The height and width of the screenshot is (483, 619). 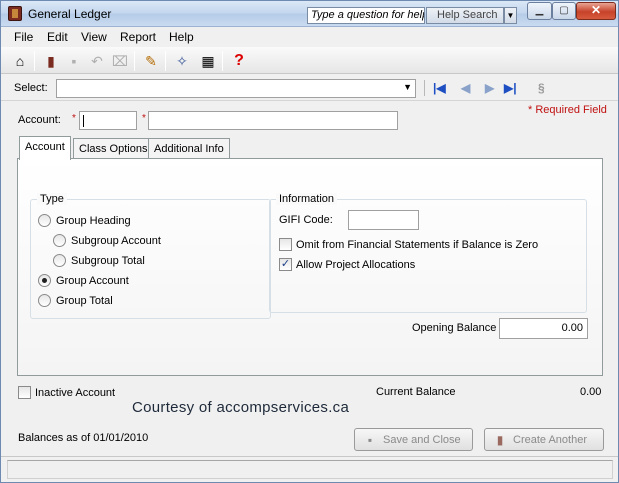 What do you see at coordinates (57, 37) in the screenshot?
I see `menu-edit: Edit` at bounding box center [57, 37].